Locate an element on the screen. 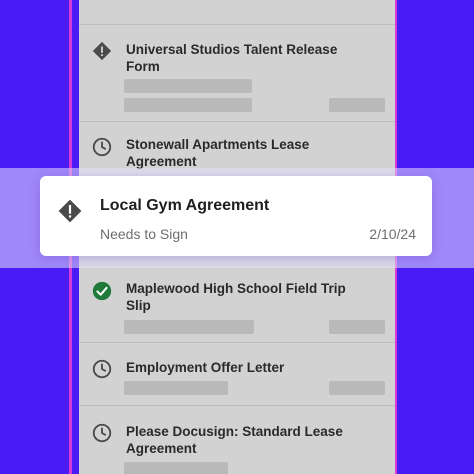  list-item: Employment Offer Letter is located at coordinates (237, 374).